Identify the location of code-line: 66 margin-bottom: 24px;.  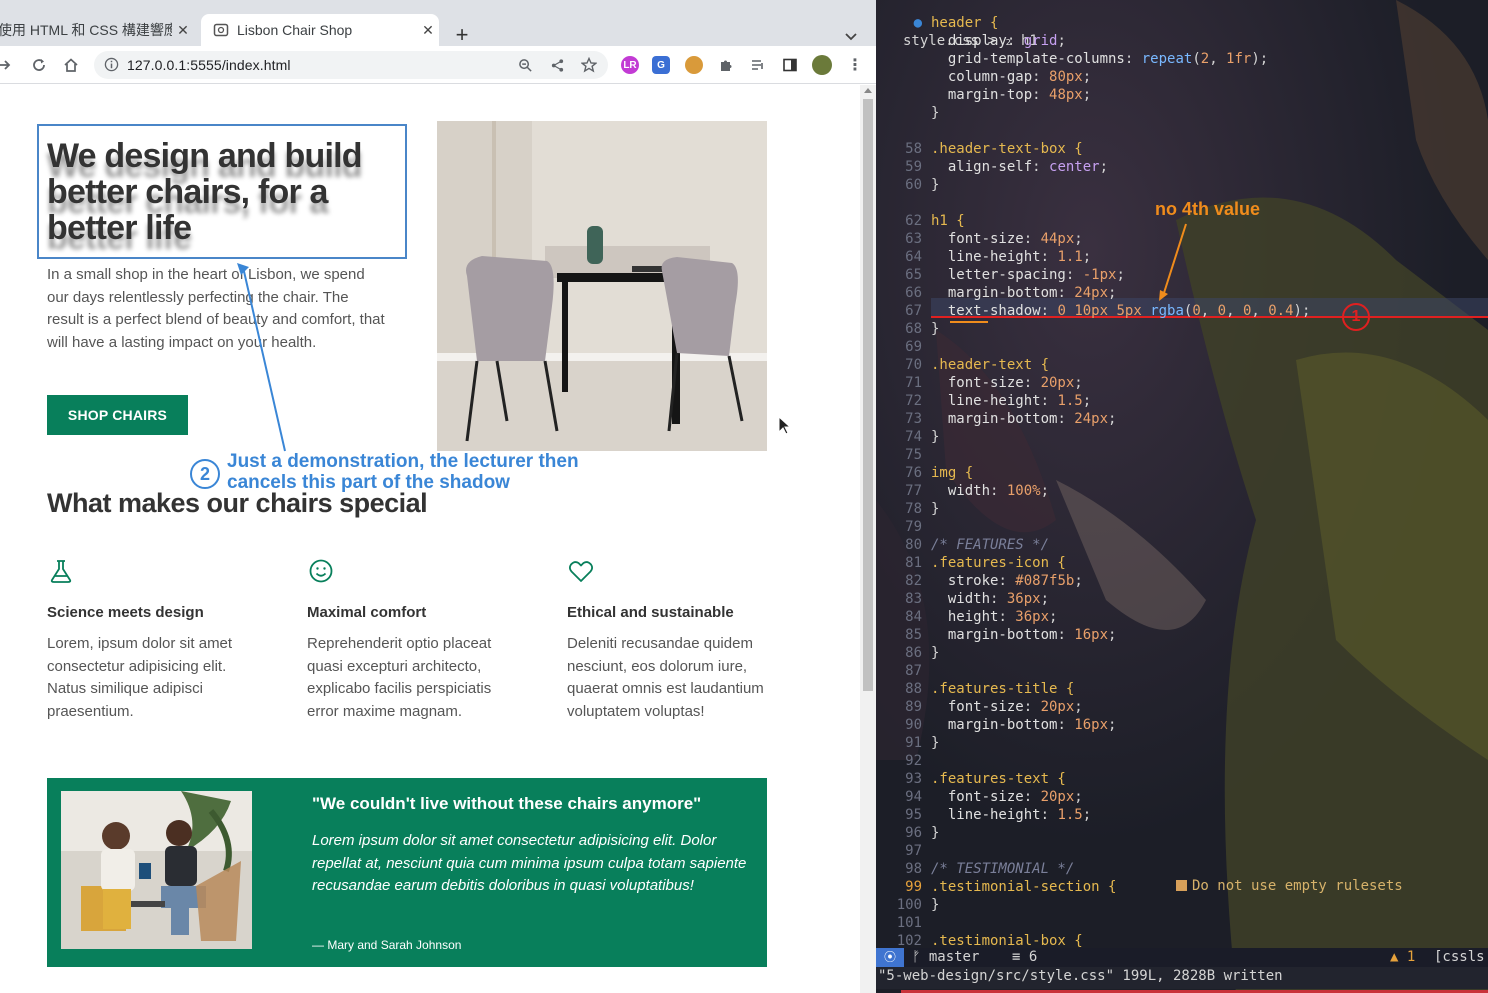
(1182, 293).